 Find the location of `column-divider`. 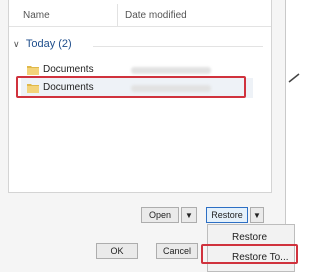

column-divider is located at coordinates (117, 15).